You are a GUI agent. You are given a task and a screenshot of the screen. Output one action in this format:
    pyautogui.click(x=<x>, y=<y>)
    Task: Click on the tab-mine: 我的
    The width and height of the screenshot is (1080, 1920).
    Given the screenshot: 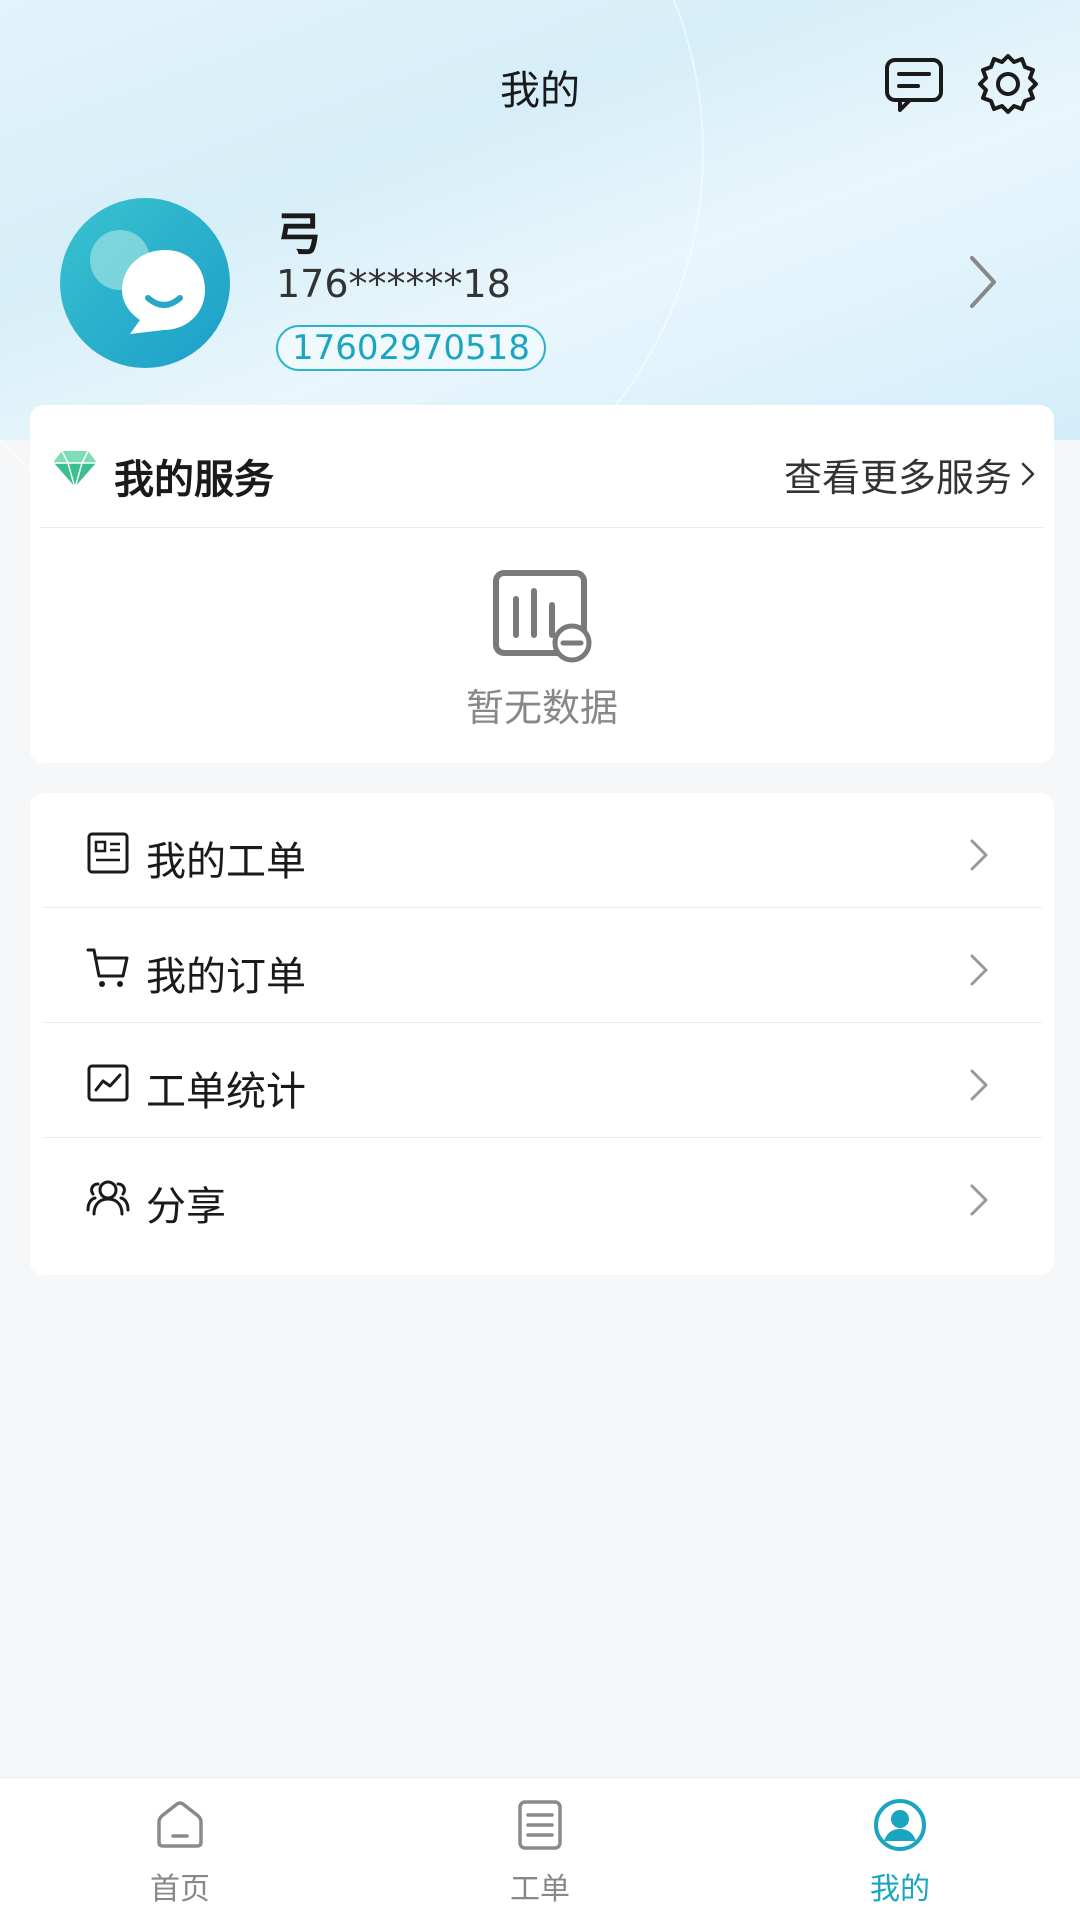 What is the action you would take?
    pyautogui.click(x=900, y=1849)
    